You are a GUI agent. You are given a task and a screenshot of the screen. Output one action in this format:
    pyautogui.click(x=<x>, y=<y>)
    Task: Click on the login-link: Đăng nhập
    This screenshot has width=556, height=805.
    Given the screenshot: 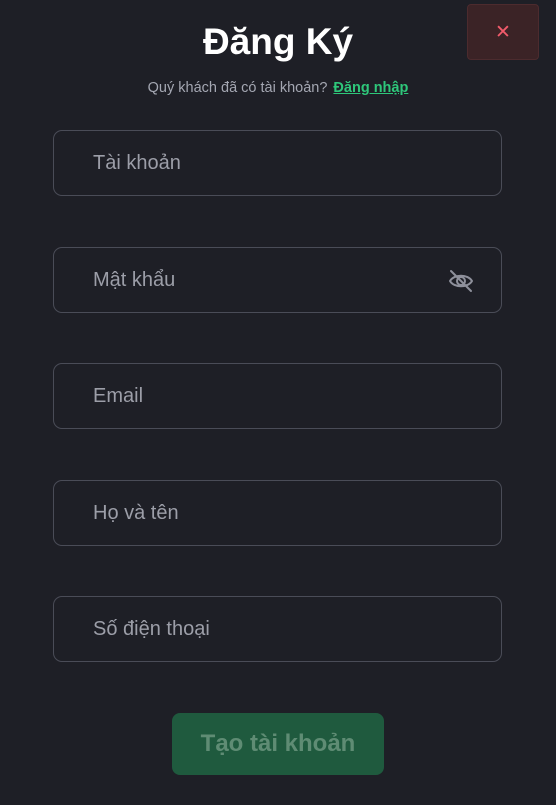 What is the action you would take?
    pyautogui.click(x=370, y=88)
    